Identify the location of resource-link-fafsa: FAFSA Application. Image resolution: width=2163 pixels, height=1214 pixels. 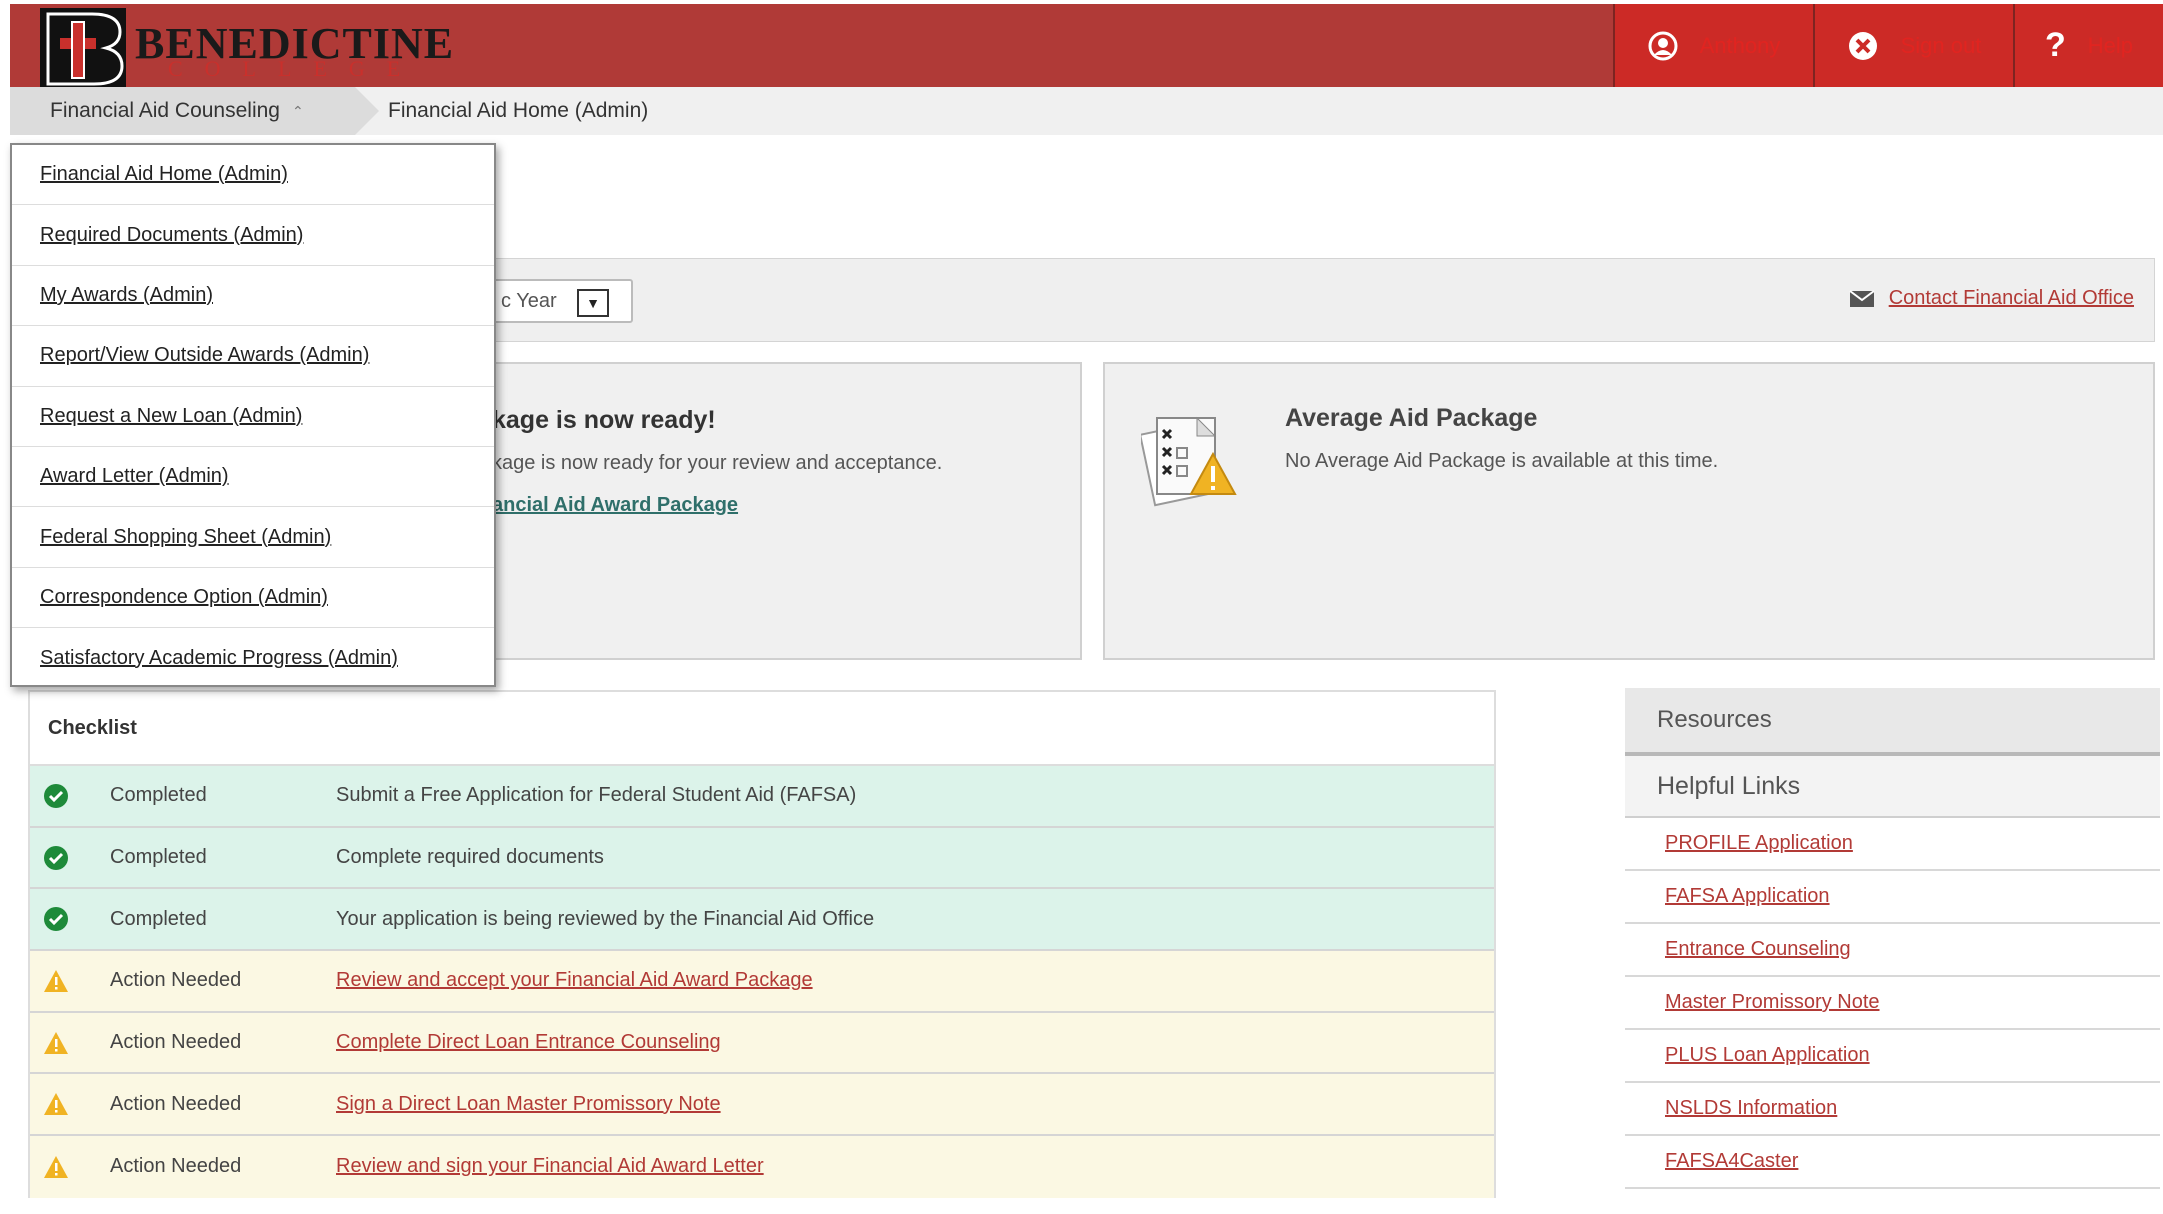
(1747, 896).